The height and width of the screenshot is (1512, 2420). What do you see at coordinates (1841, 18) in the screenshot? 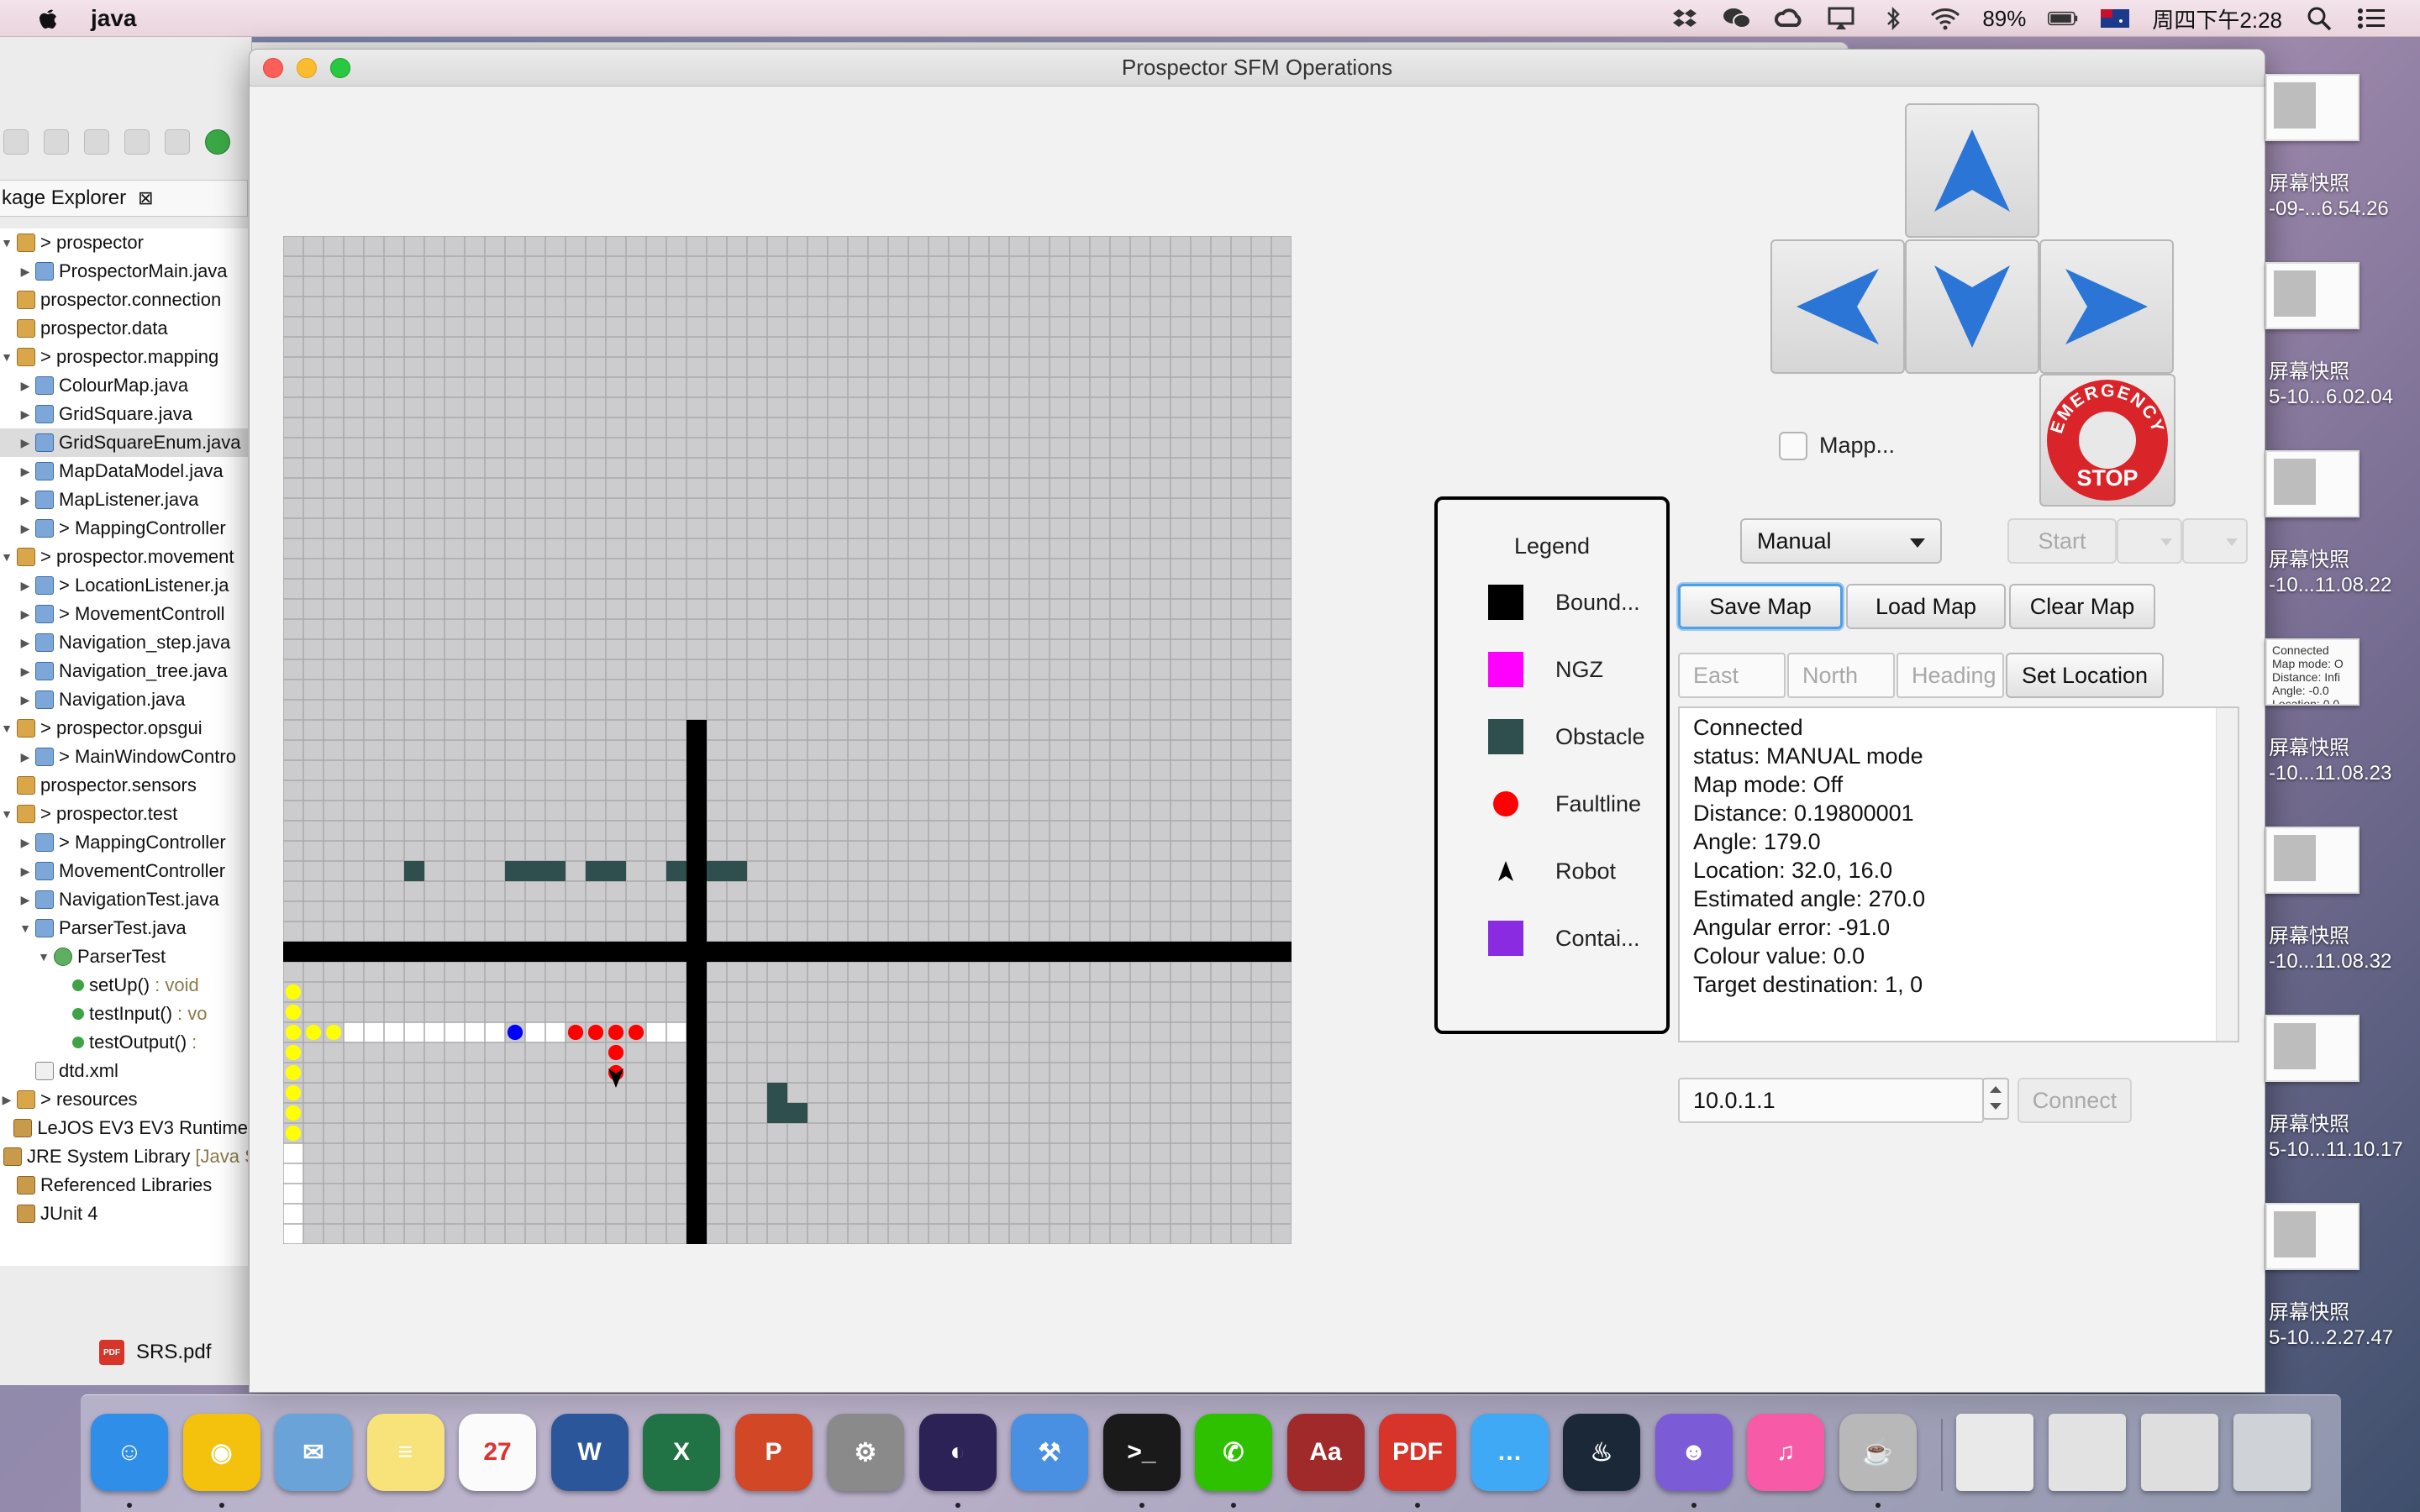
I see `airplay-icon` at bounding box center [1841, 18].